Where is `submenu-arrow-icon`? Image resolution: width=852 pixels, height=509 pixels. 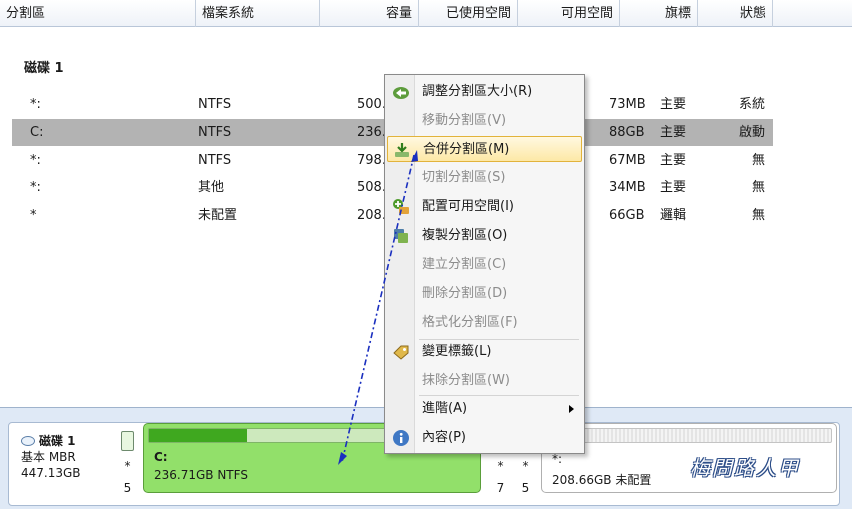 submenu-arrow-icon is located at coordinates (571, 409).